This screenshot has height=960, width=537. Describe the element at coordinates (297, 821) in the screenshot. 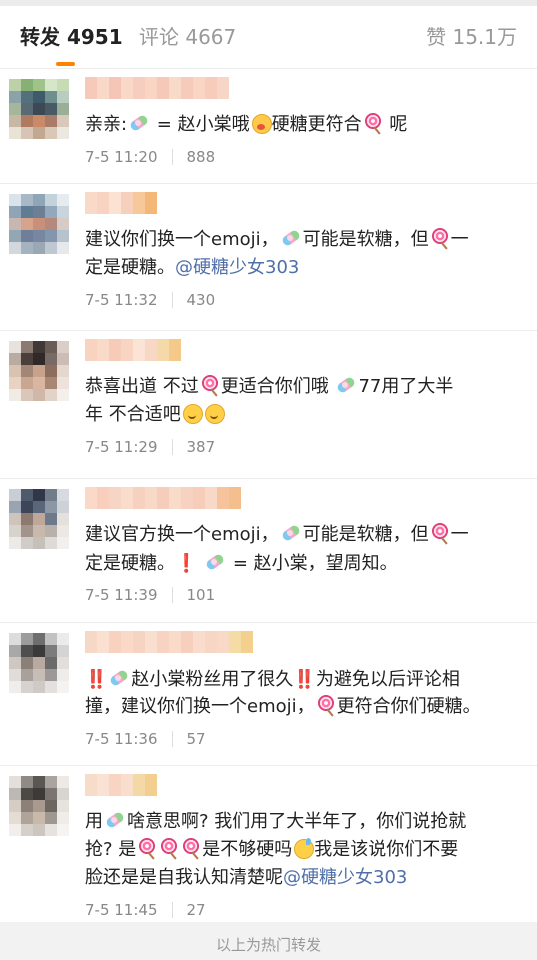

I see `text-segment: 啥意思啊? 我们用了大半年了，你们说抢就` at that location.